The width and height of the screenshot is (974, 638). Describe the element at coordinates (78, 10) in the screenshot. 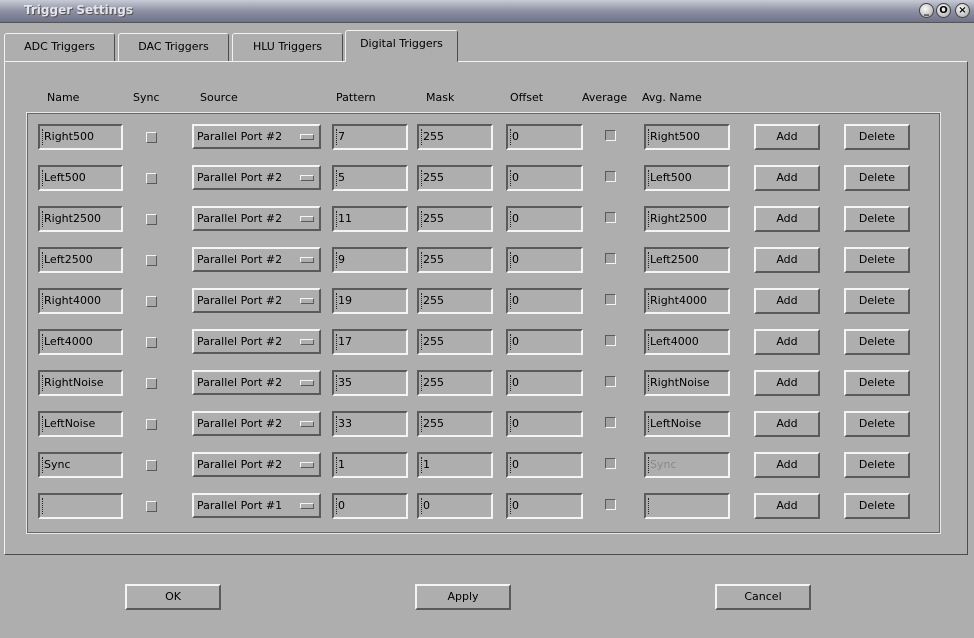

I see `window-title: Trigger Settings` at that location.